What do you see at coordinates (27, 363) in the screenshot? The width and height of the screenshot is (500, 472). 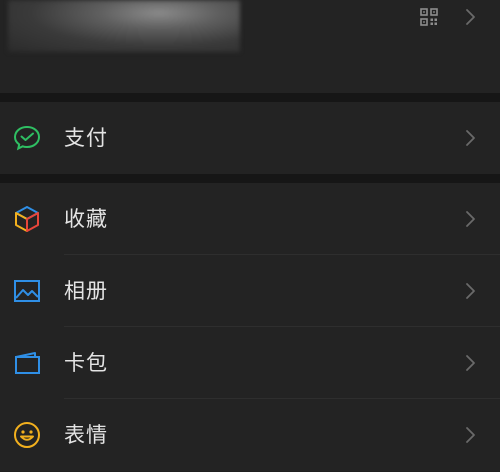 I see `card-wallet-icon` at bounding box center [27, 363].